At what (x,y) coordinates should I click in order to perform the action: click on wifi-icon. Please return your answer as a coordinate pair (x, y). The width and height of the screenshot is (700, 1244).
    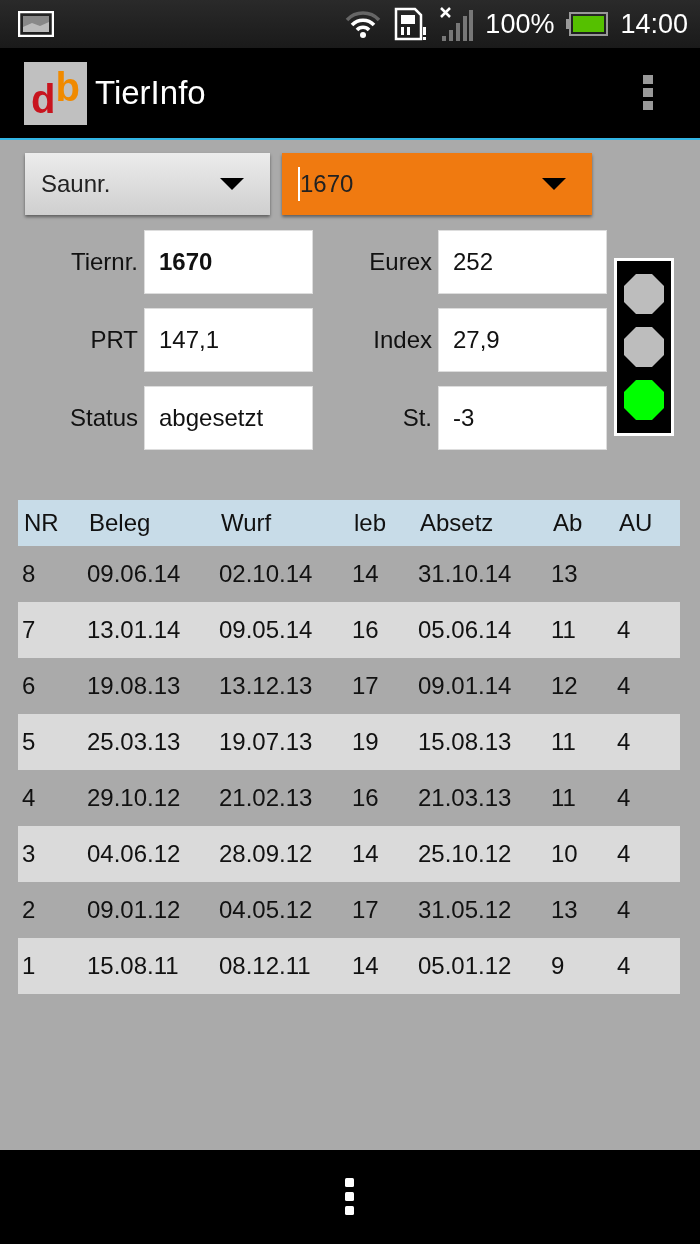
    Looking at the image, I should click on (363, 24).